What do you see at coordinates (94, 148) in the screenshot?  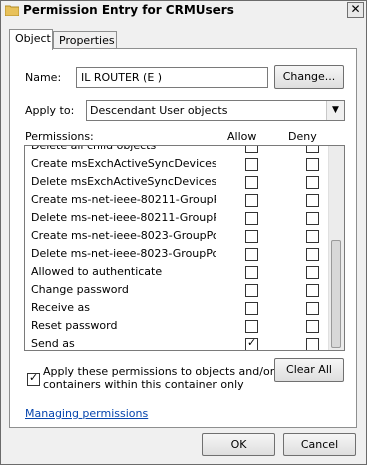 I see `permission-name: Delete all child objects` at bounding box center [94, 148].